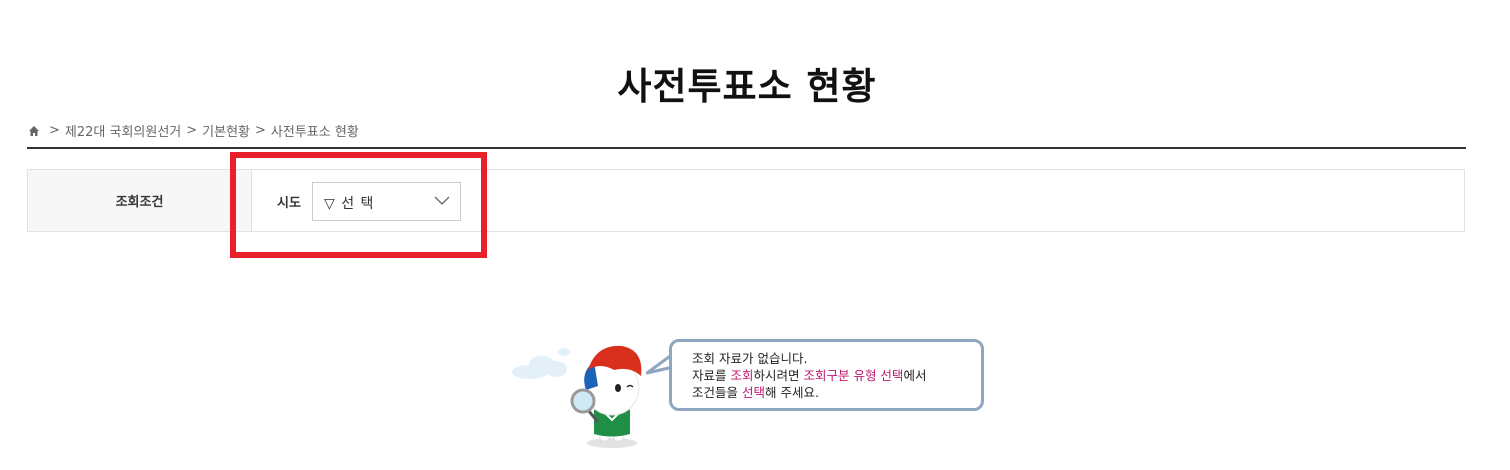 The width and height of the screenshot is (1510, 470). I want to click on text-segment: 자료를, so click(711, 375).